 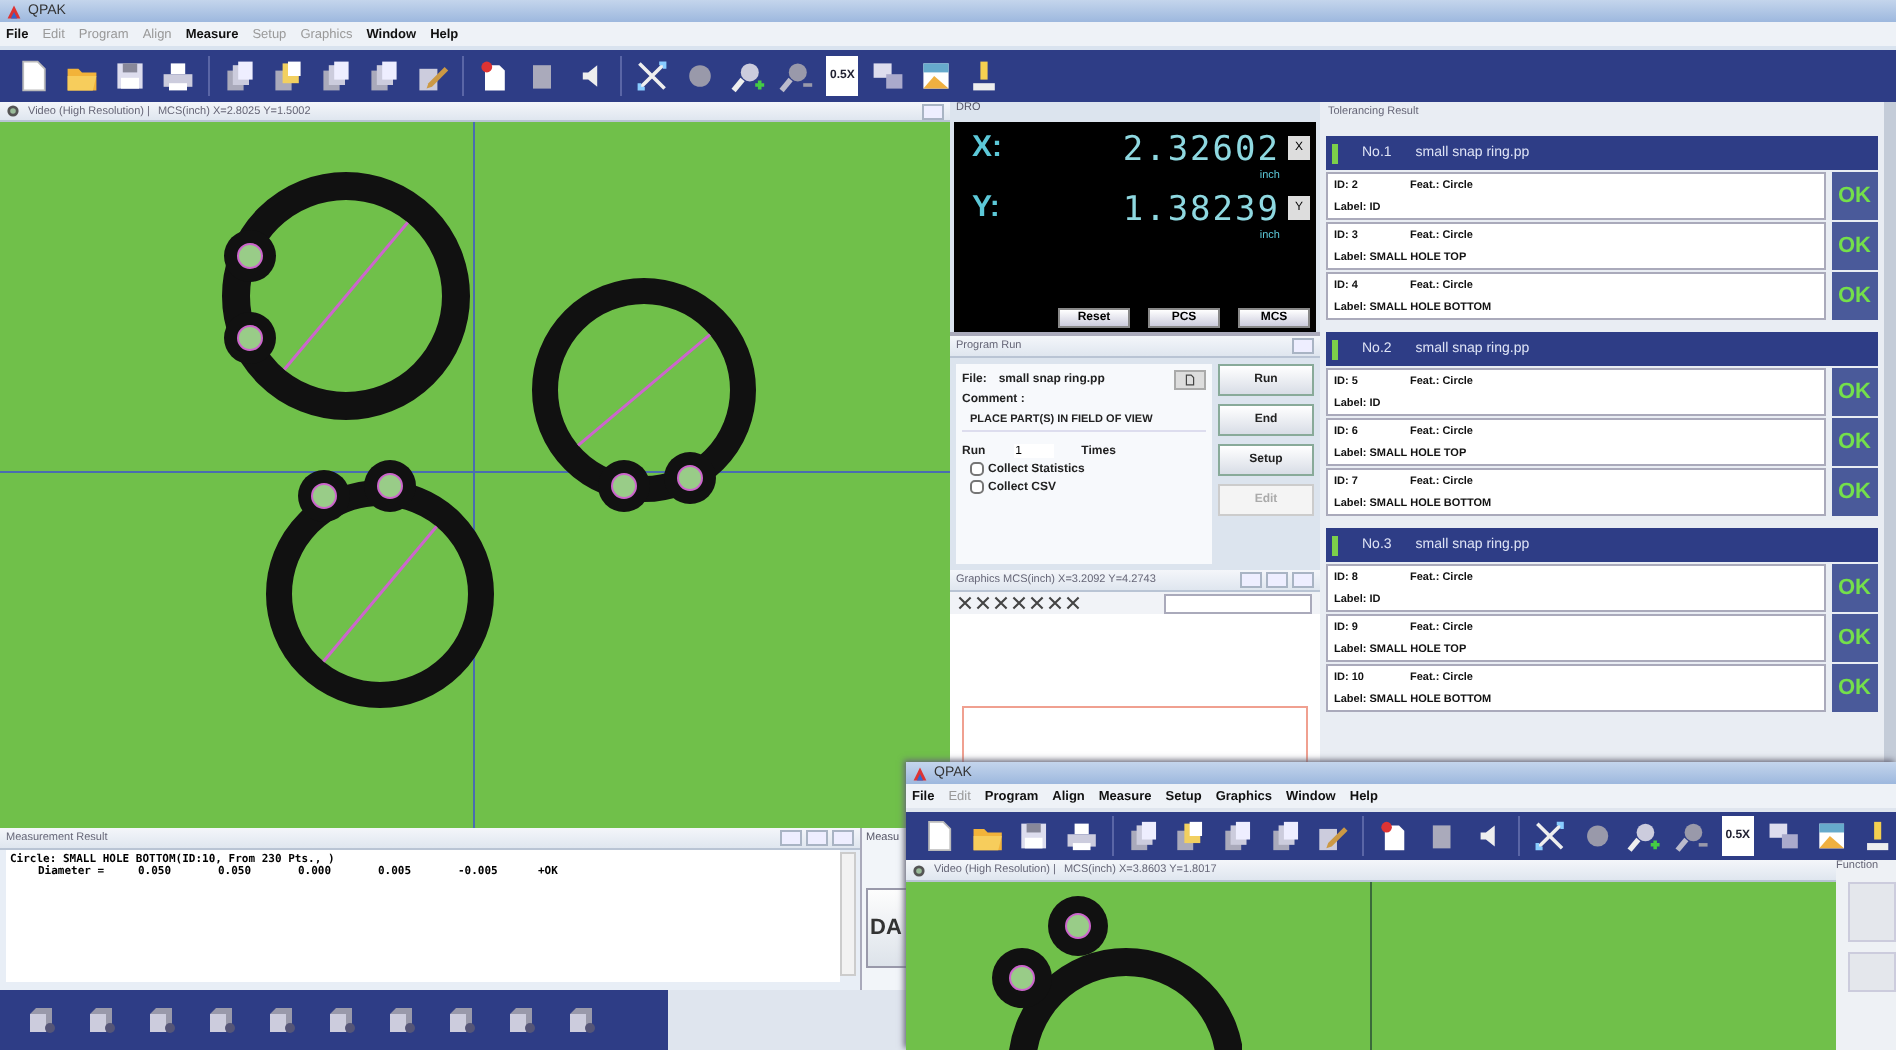 I want to click on browse-button, so click(x=1190, y=380).